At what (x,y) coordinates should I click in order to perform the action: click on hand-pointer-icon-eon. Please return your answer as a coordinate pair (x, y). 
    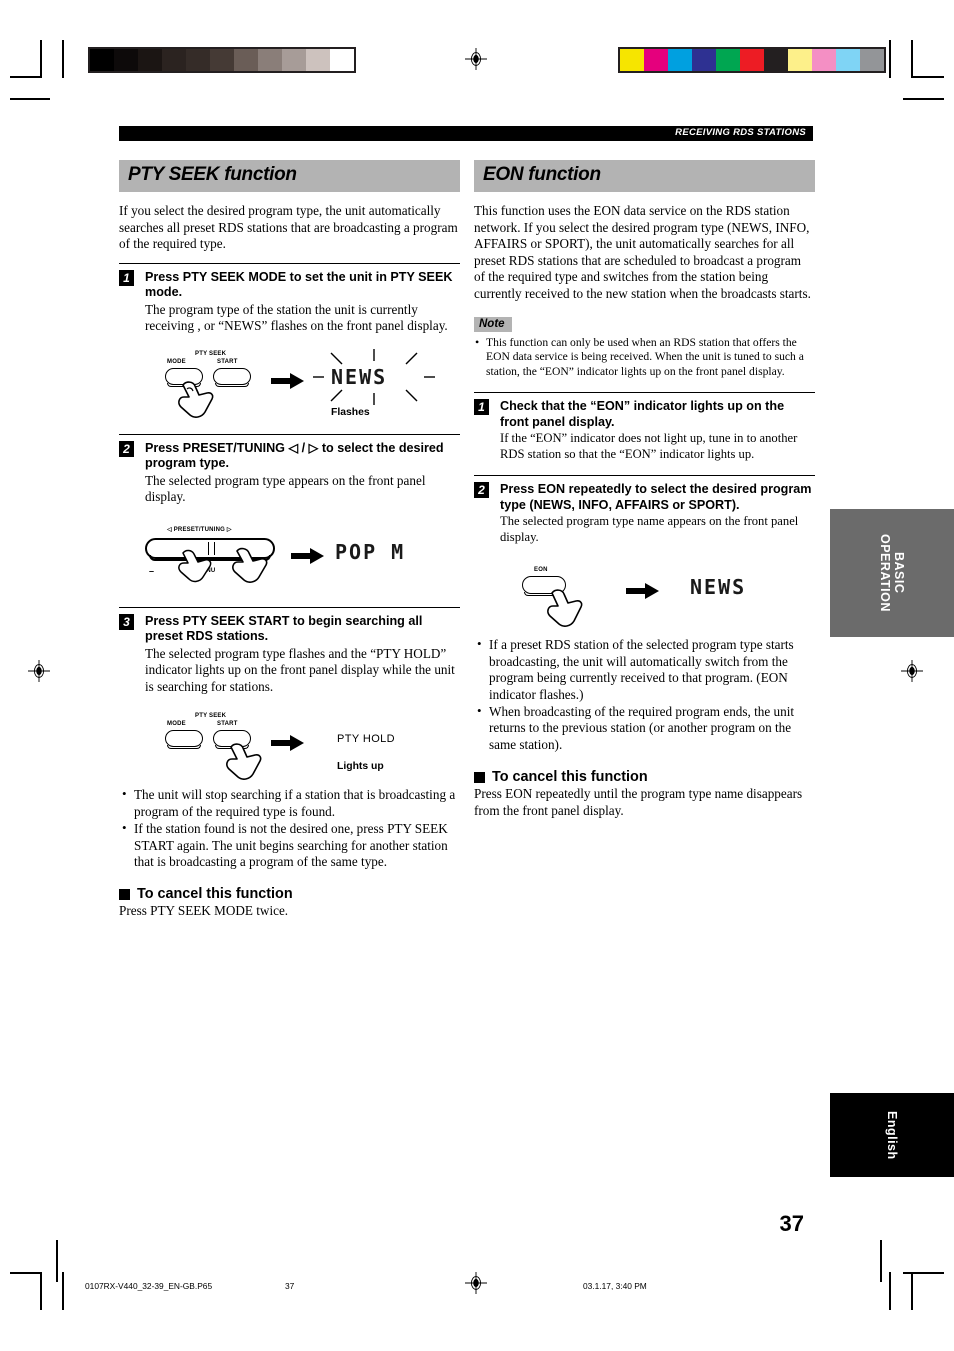
    Looking at the image, I should click on (565, 608).